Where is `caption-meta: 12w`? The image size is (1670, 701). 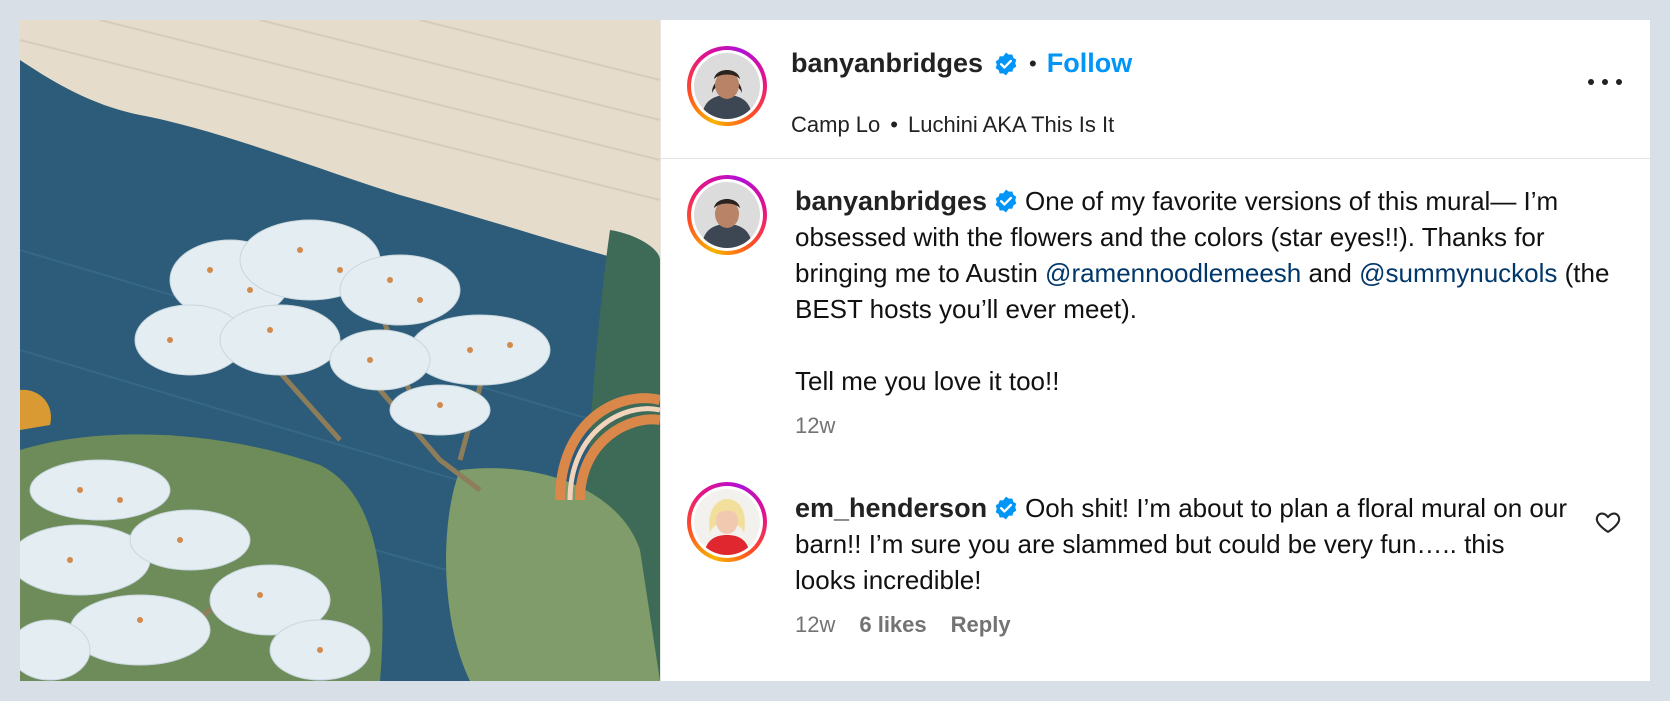
caption-meta: 12w is located at coordinates (1212, 426).